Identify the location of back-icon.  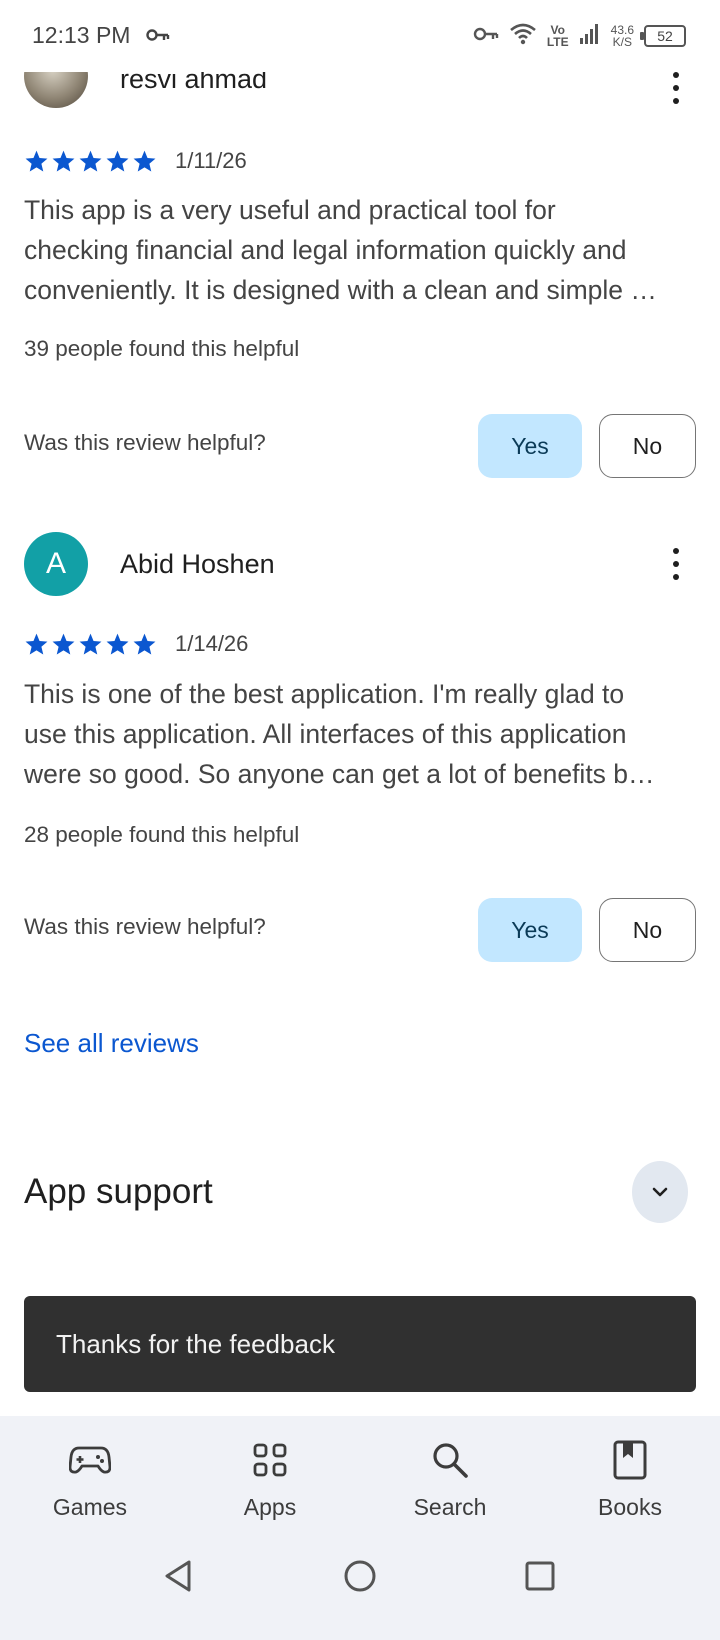
(178, 1576).